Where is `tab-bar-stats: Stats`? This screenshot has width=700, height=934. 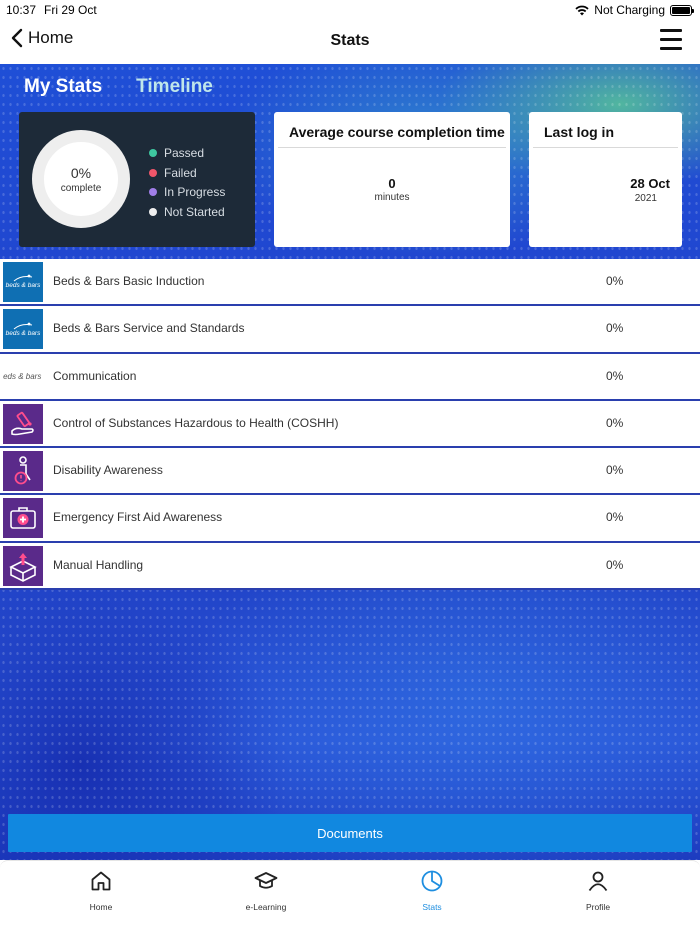
tab-bar-stats: Stats is located at coordinates (432, 890).